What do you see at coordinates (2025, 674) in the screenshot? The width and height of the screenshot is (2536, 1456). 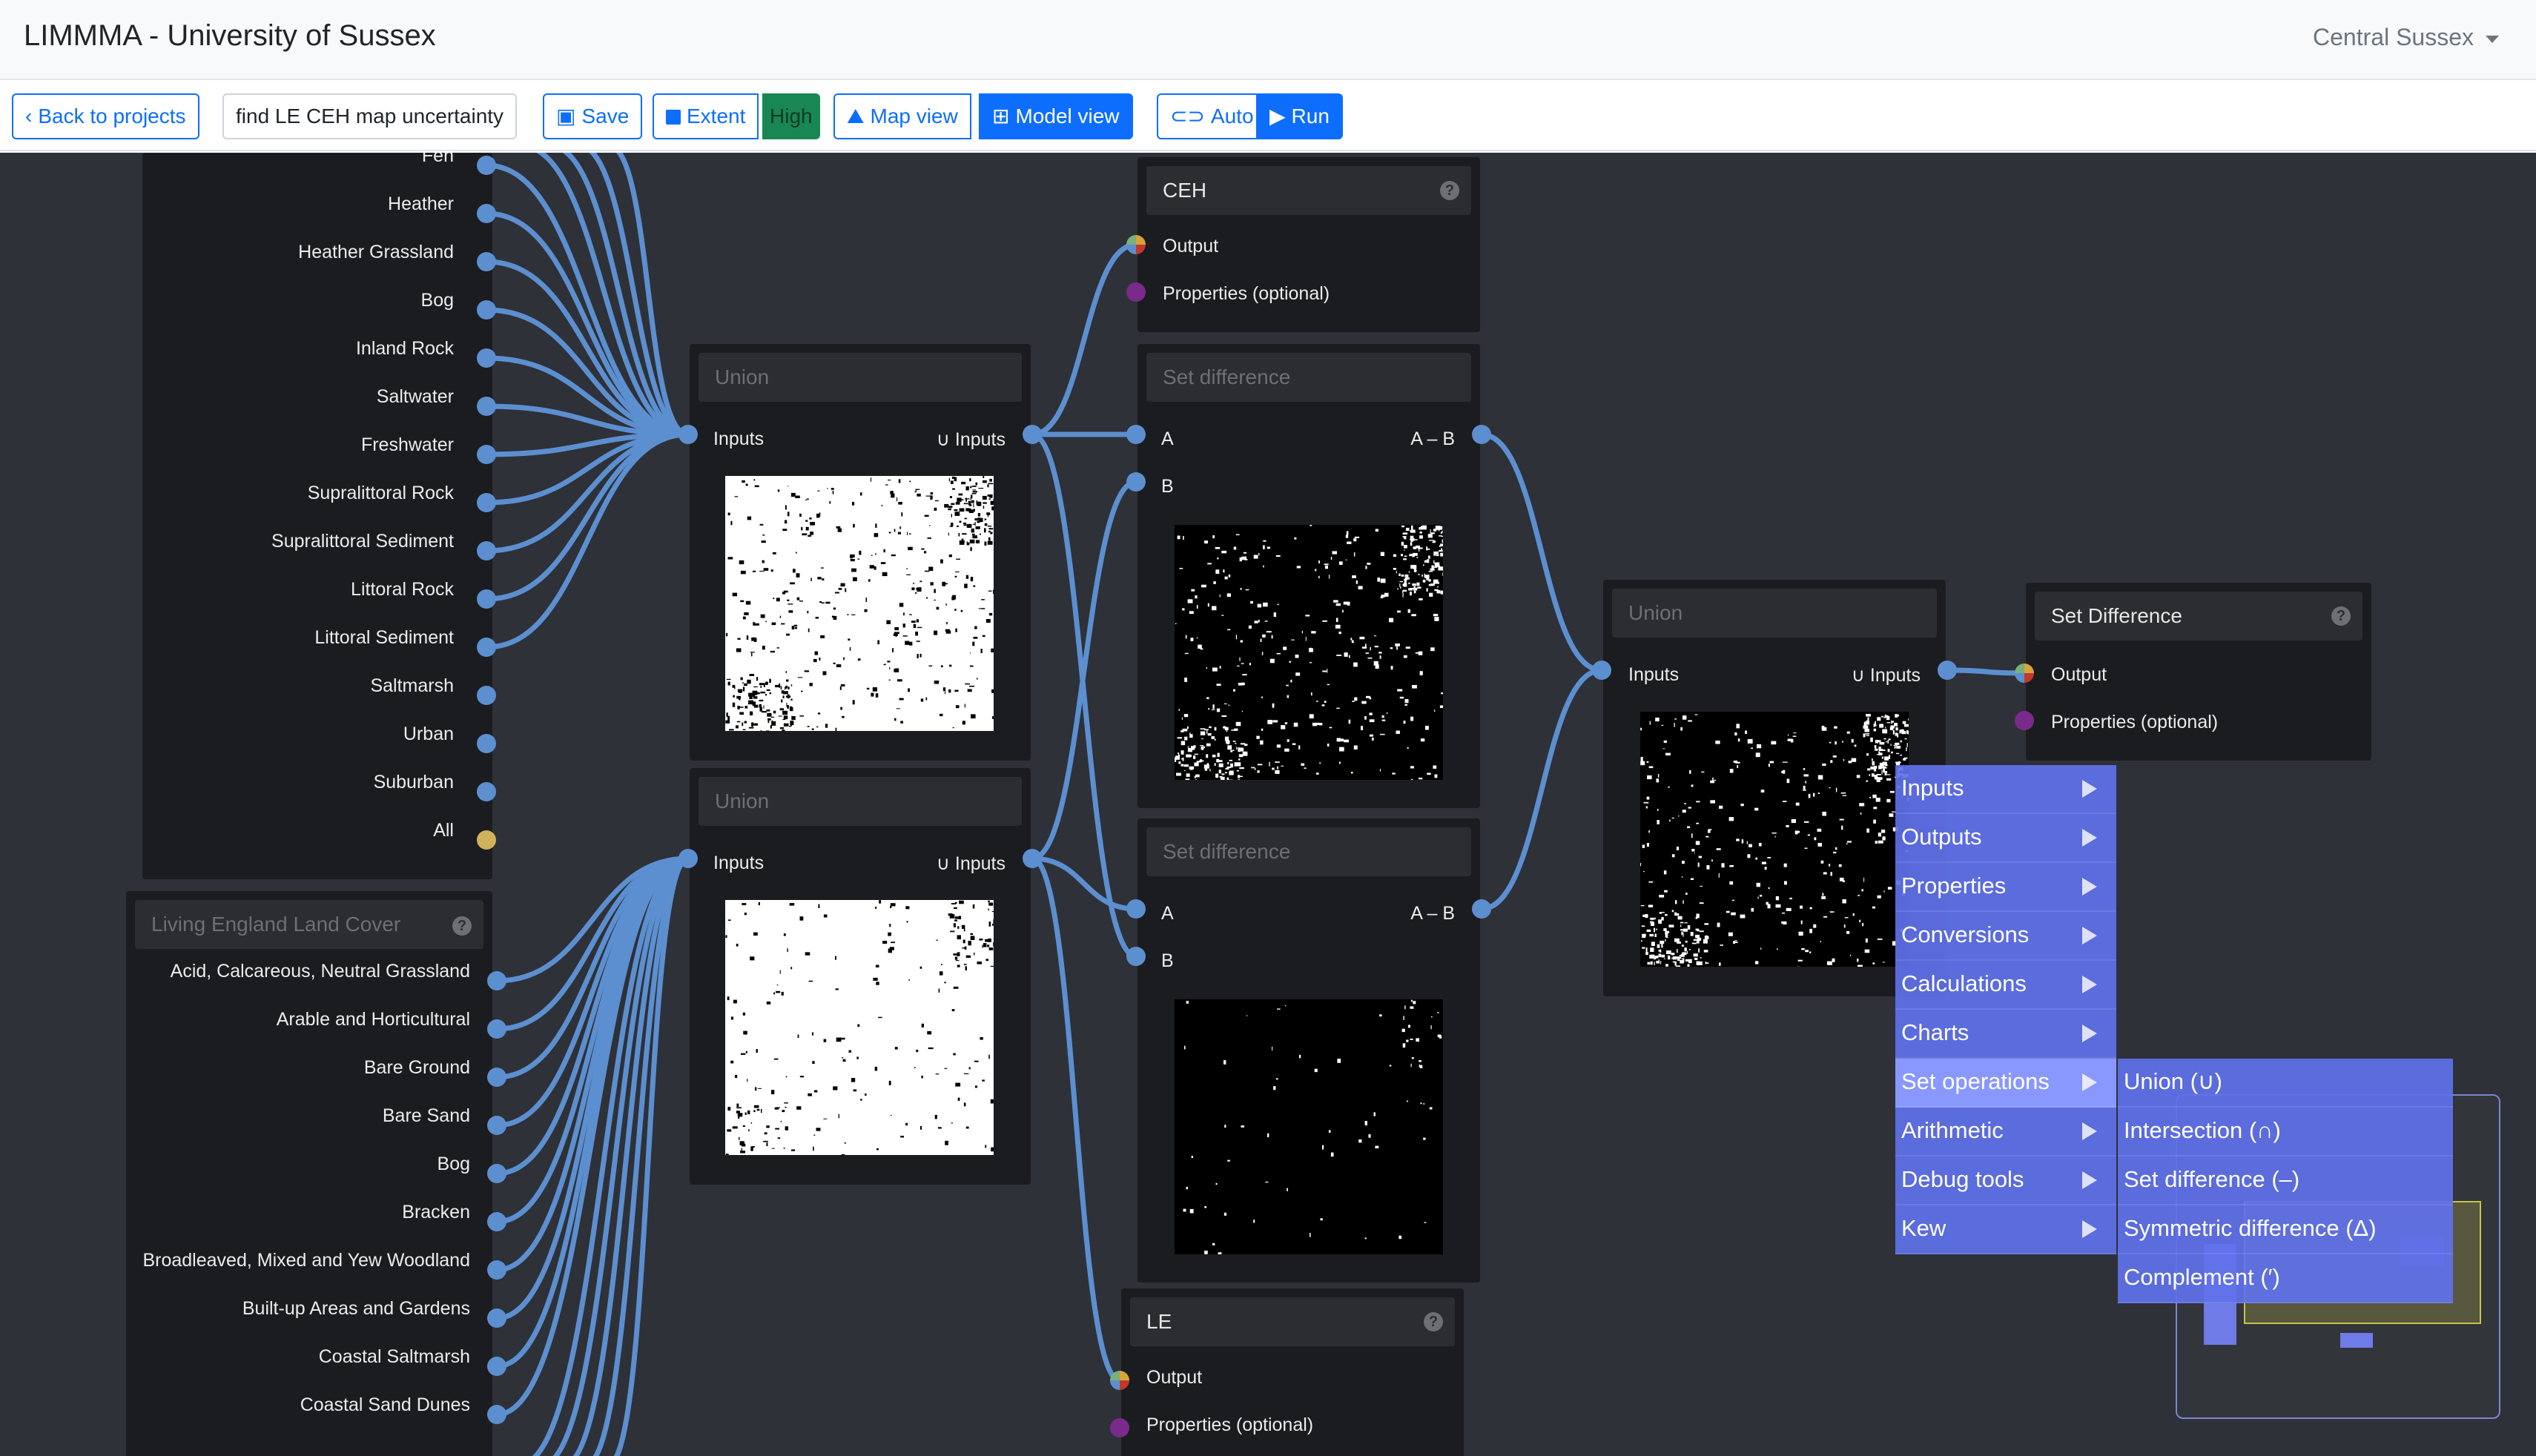 I see `output-port` at bounding box center [2025, 674].